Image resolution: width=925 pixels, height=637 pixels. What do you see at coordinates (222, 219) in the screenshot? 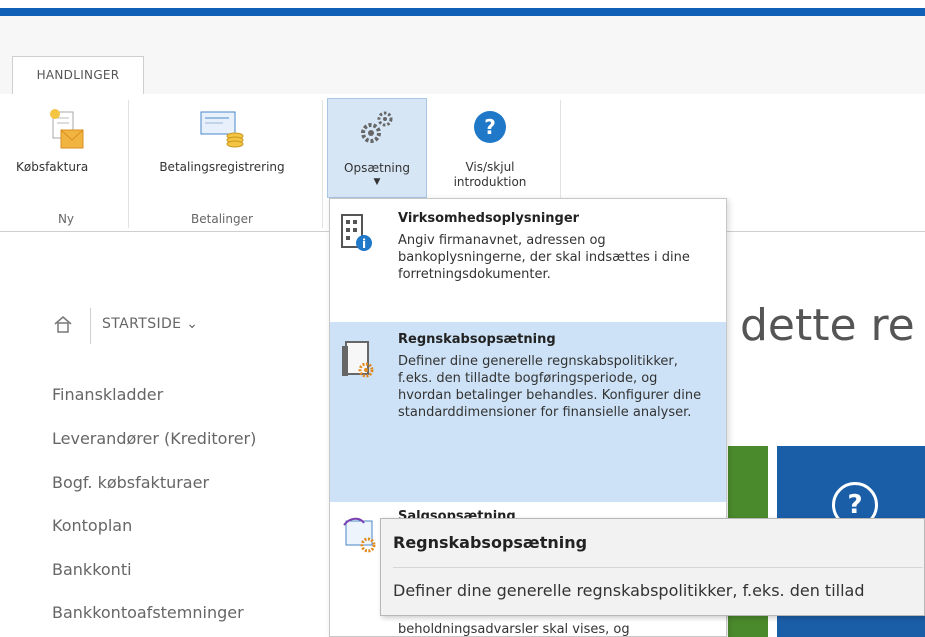
I see `group-label-betalinger: Betalinger` at bounding box center [222, 219].